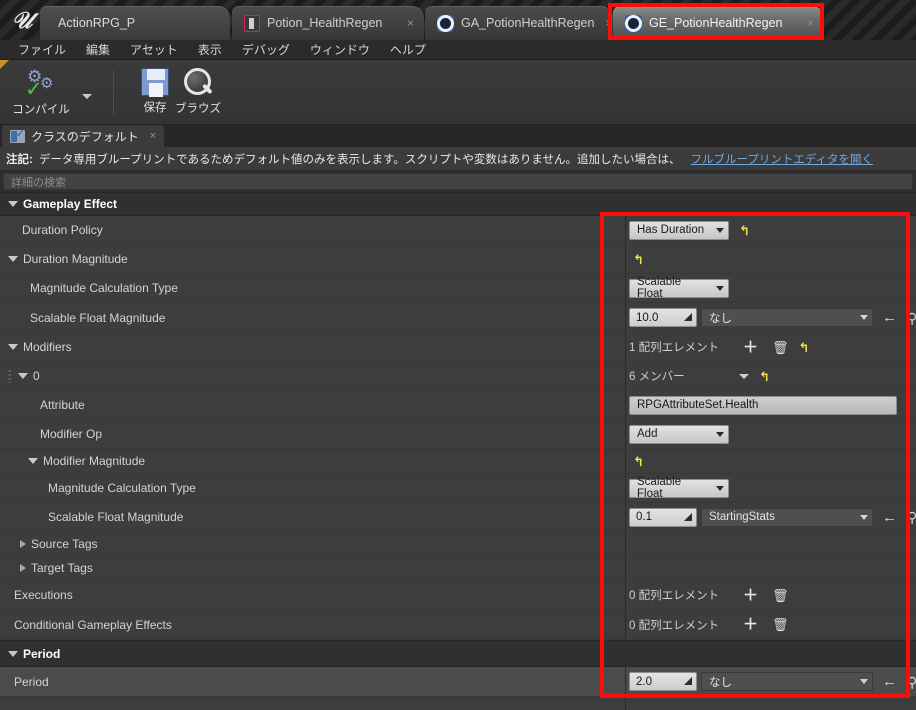 The image size is (916, 710). What do you see at coordinates (458, 544) in the screenshot?
I see `property-row-source-tags: Source Tags` at bounding box center [458, 544].